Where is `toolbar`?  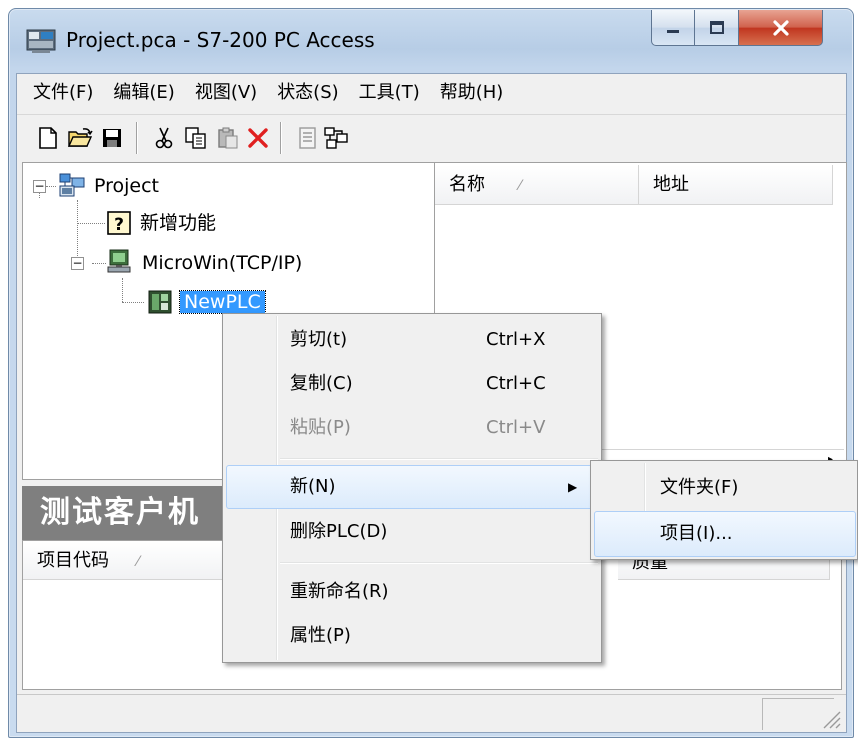 toolbar is located at coordinates (431, 138).